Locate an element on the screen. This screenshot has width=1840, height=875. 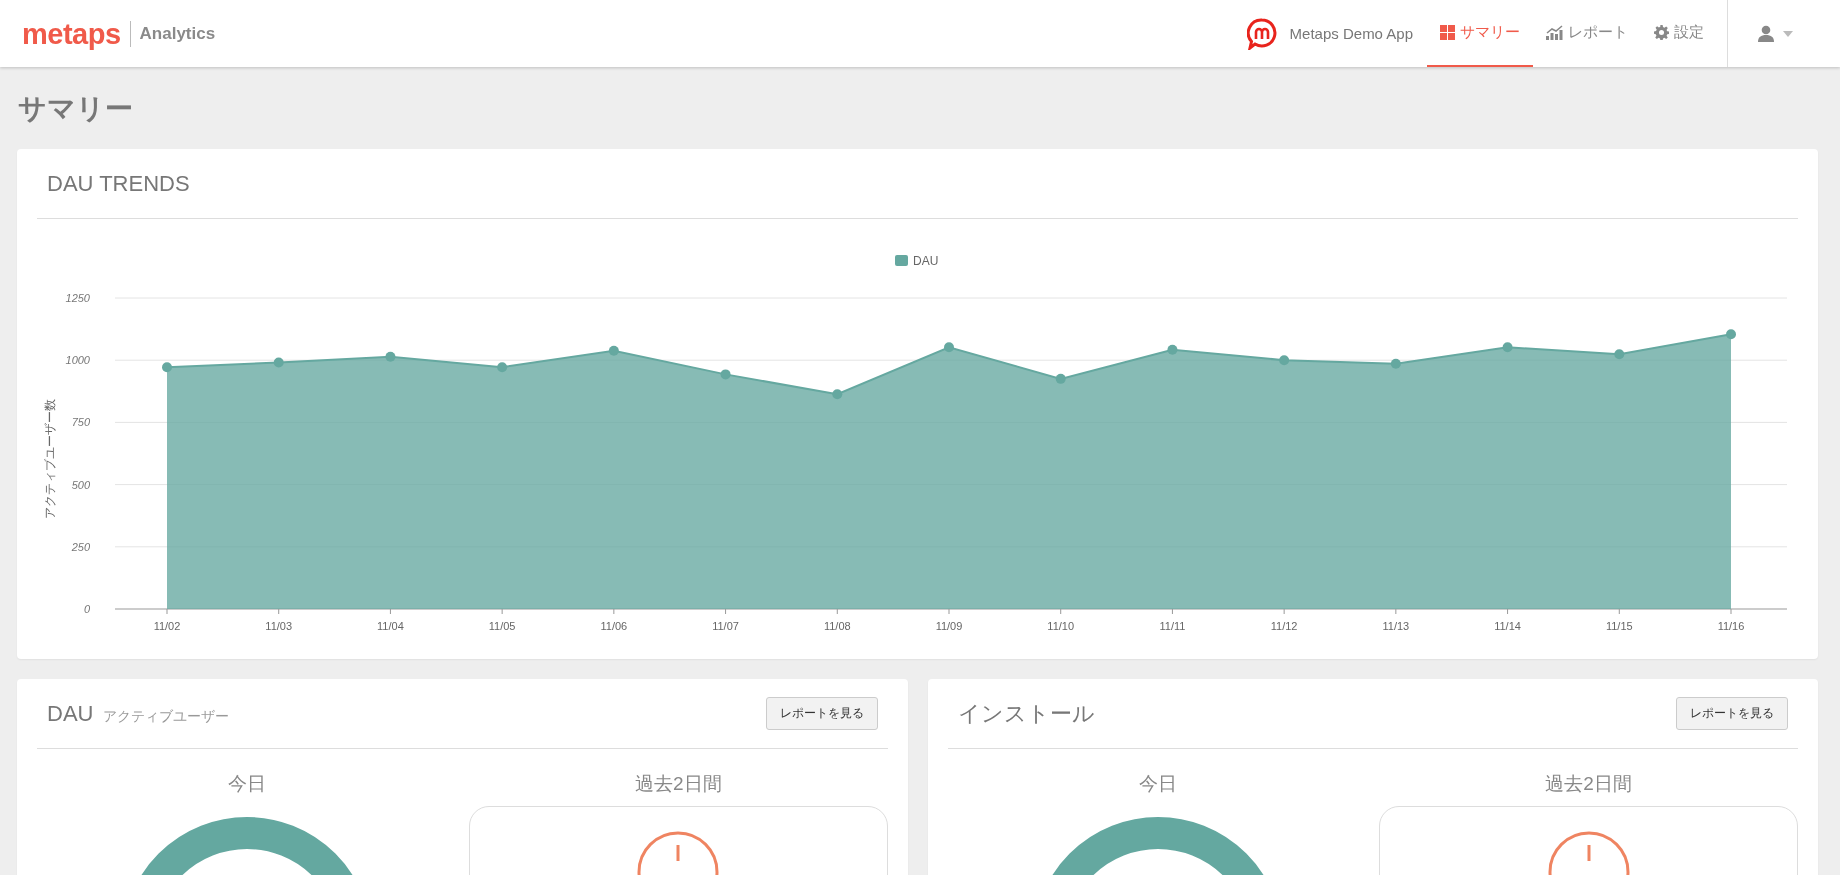
legend-label: DAU is located at coordinates (926, 261).